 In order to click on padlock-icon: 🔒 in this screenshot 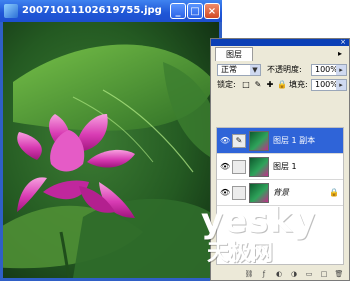, I will do `click(334, 192)`.